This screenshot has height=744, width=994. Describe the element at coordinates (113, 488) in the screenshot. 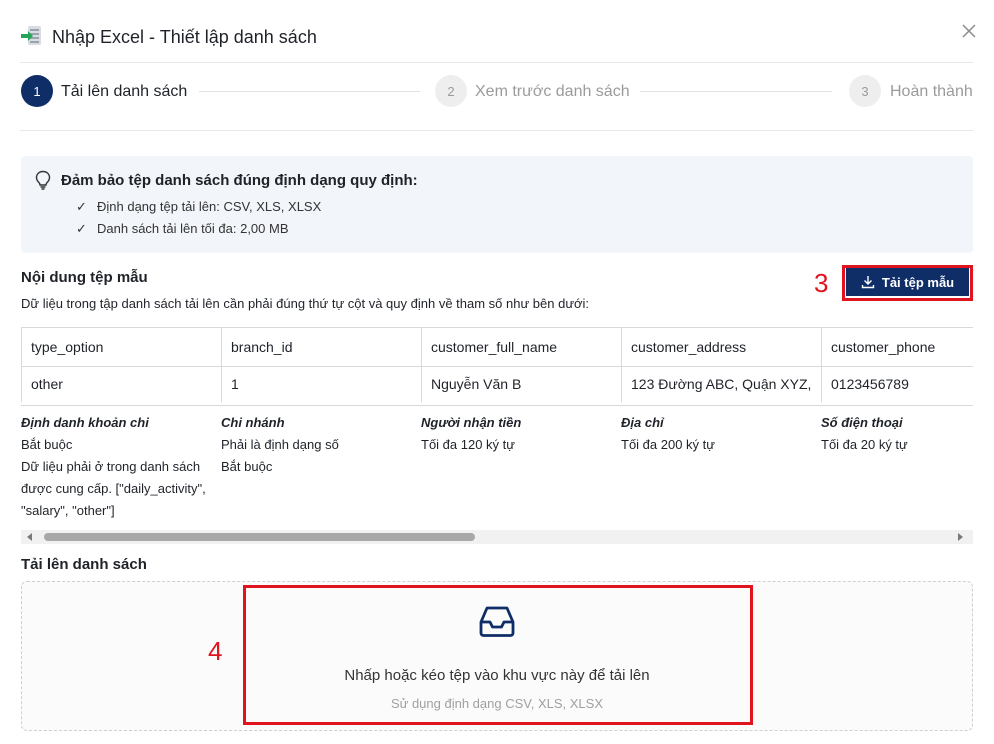

I see `column-description-line: được cung cấp. ["daily_activity",` at that location.